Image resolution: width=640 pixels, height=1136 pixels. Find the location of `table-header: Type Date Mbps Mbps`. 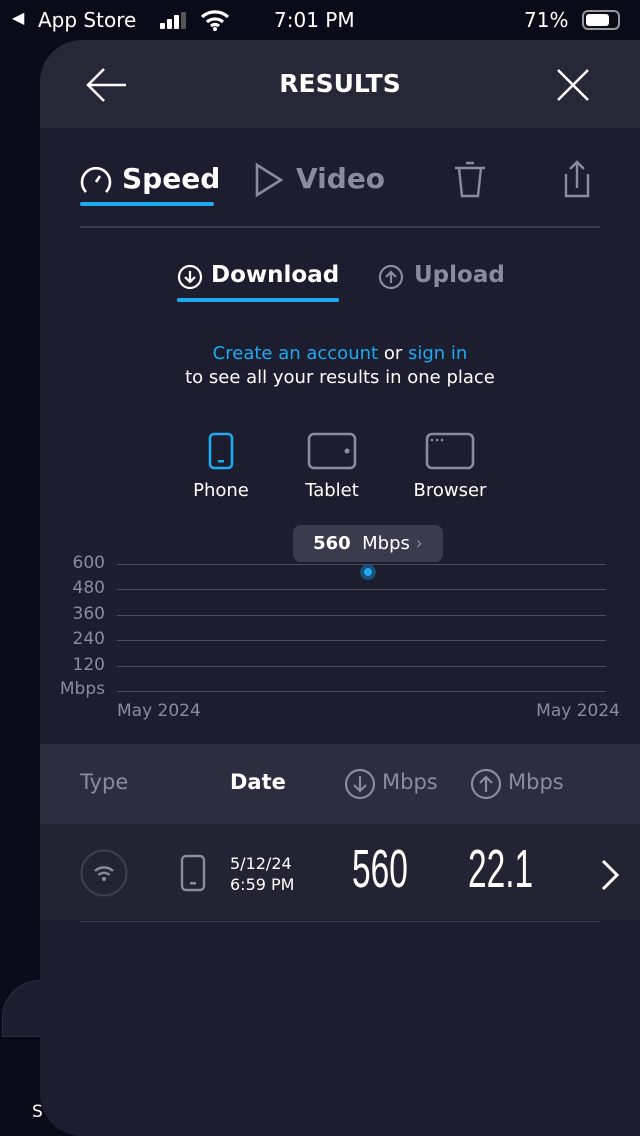

table-header: Type Date Mbps Mbps is located at coordinates (340, 784).